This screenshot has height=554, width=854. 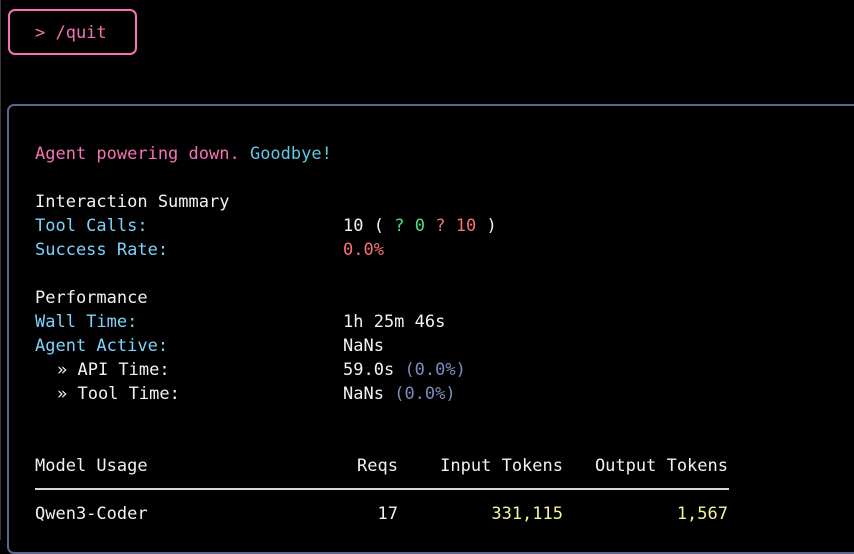 What do you see at coordinates (382, 489) in the screenshot?
I see `table-divider` at bounding box center [382, 489].